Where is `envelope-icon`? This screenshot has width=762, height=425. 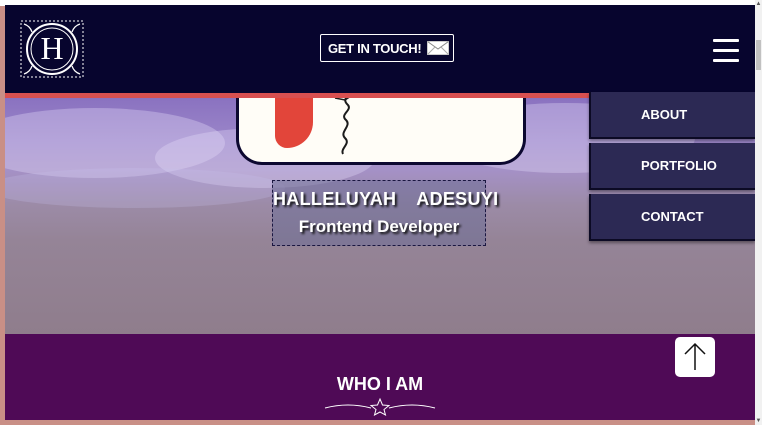
envelope-icon is located at coordinates (438, 48).